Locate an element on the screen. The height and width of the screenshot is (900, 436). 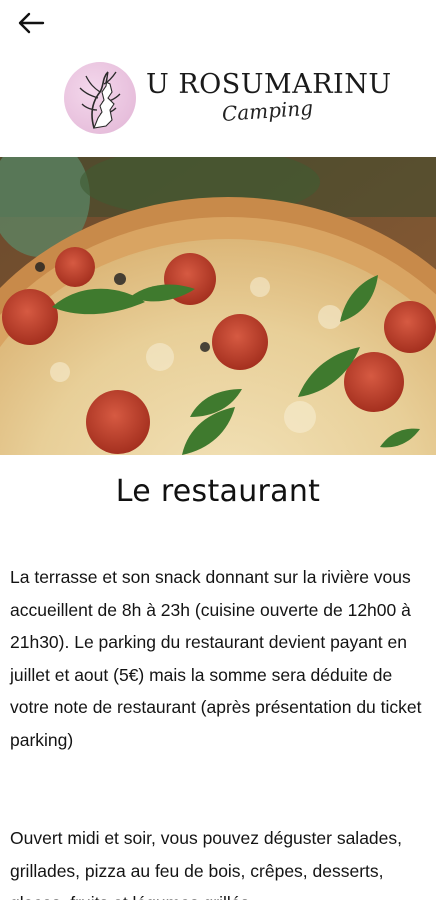
arrow-left-icon is located at coordinates (31, 23).